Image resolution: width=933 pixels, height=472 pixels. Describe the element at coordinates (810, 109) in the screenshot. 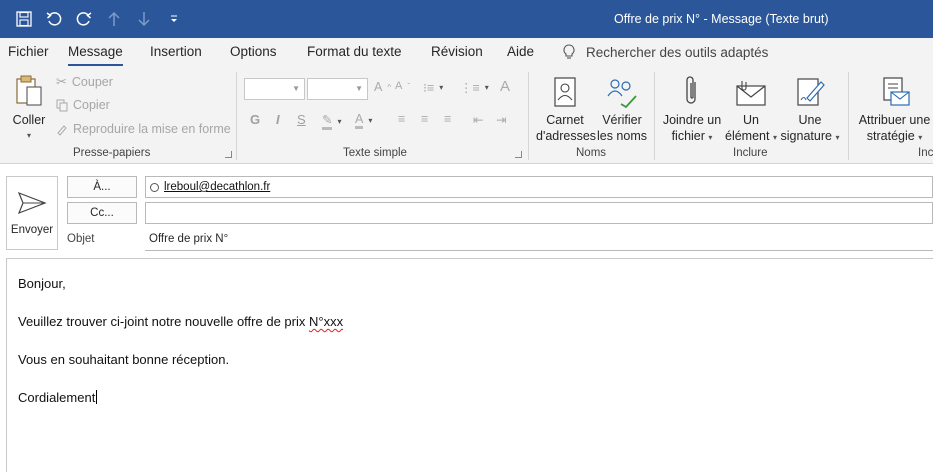

I see `signature-button: Une signature ▾` at that location.